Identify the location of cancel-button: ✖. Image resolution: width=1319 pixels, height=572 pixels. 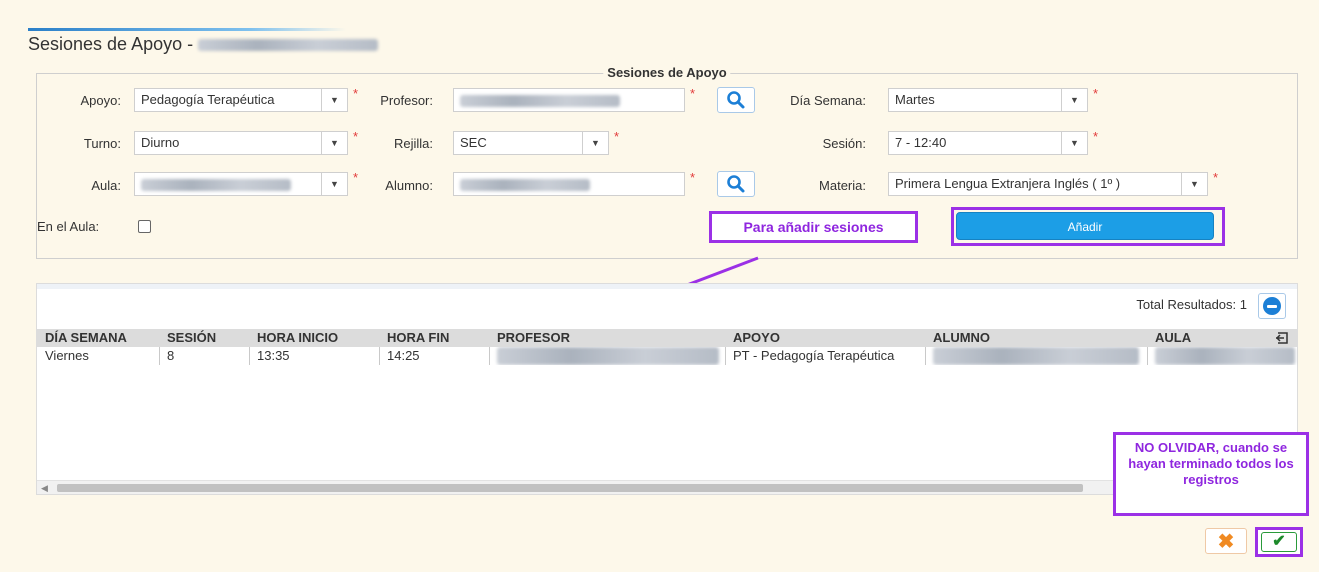
(1226, 541).